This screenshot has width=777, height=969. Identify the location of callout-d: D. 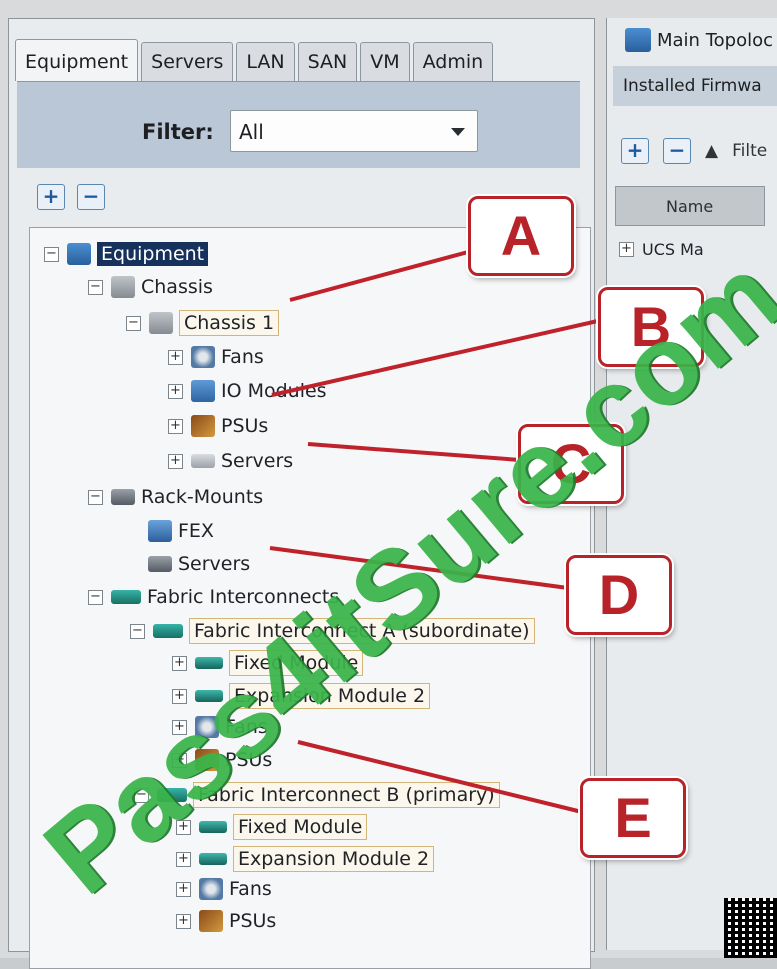
(619, 595).